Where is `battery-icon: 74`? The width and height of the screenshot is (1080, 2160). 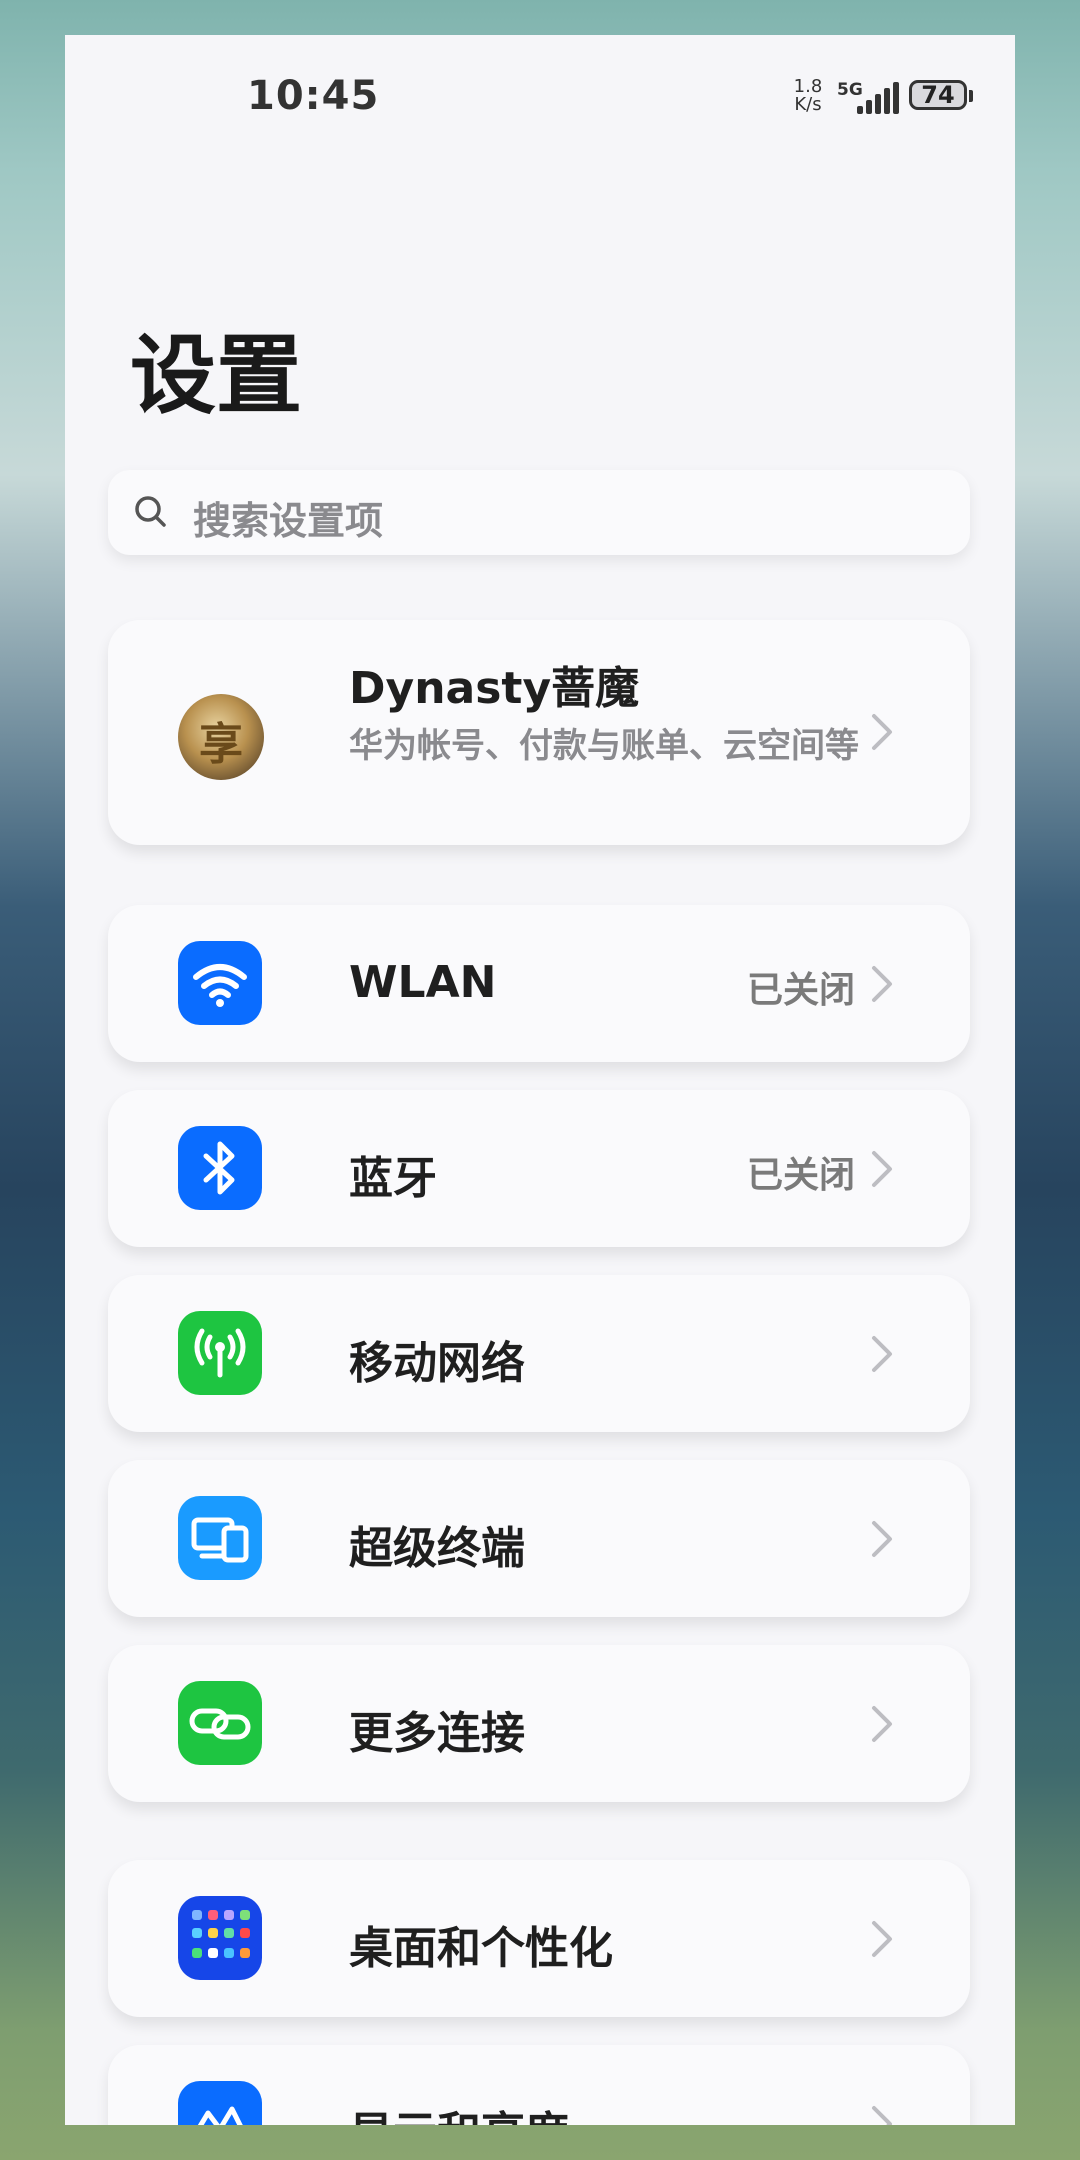 battery-icon: 74 is located at coordinates (938, 95).